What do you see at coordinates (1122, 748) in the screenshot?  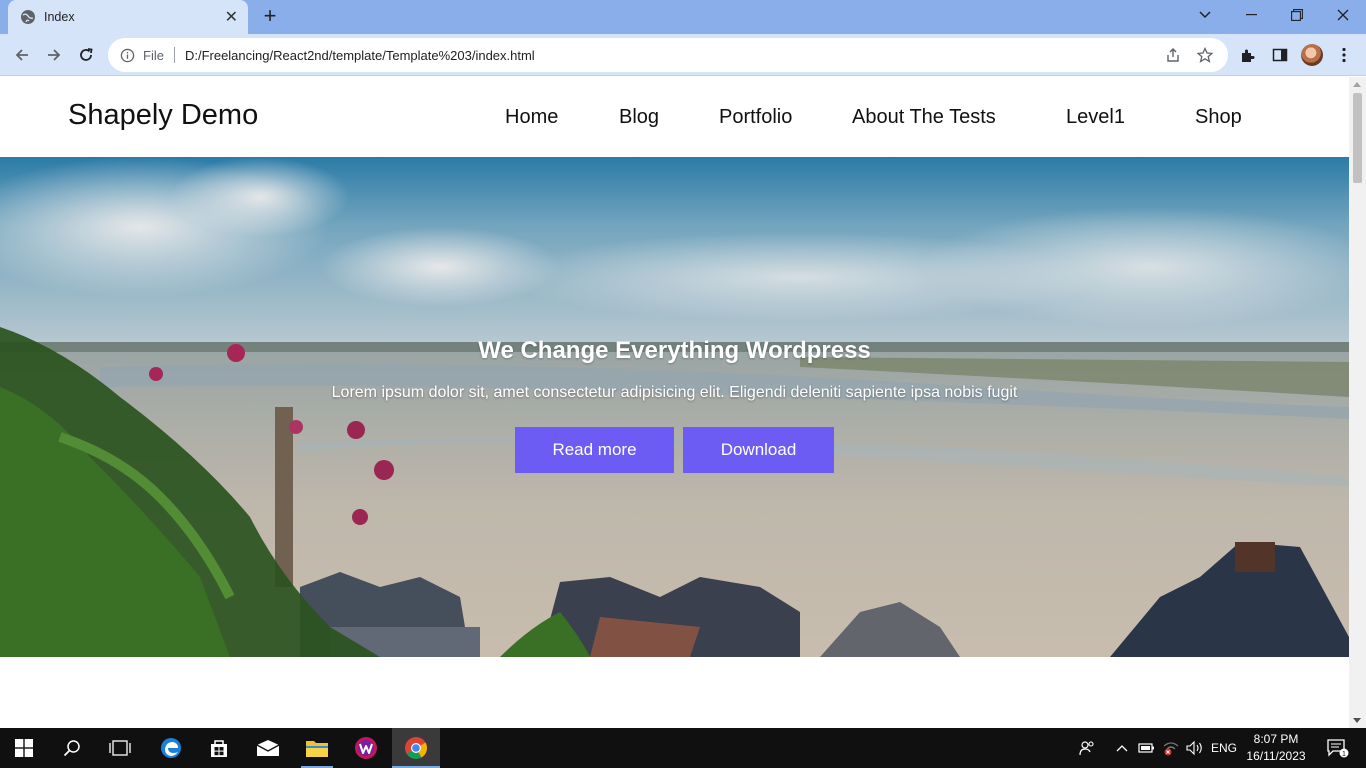 I see `show-hidden-icons-icon` at bounding box center [1122, 748].